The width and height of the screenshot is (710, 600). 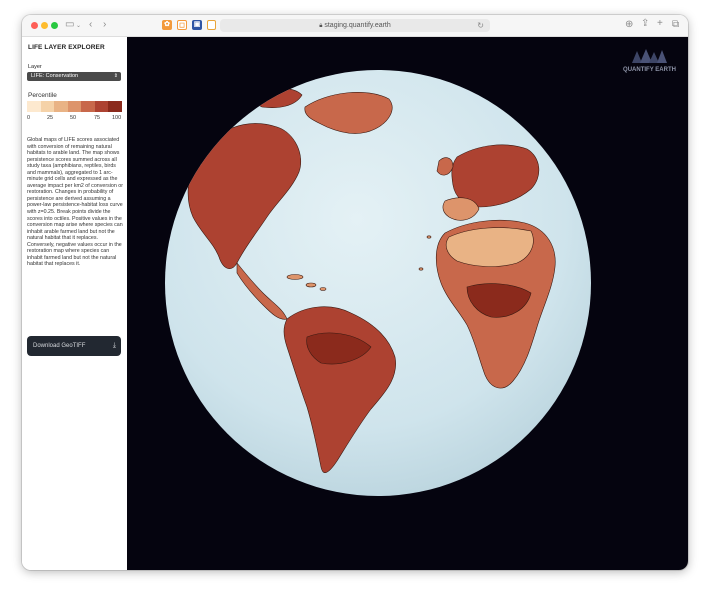 What do you see at coordinates (114, 345) in the screenshot?
I see `download-icon: ⤓` at bounding box center [114, 345].